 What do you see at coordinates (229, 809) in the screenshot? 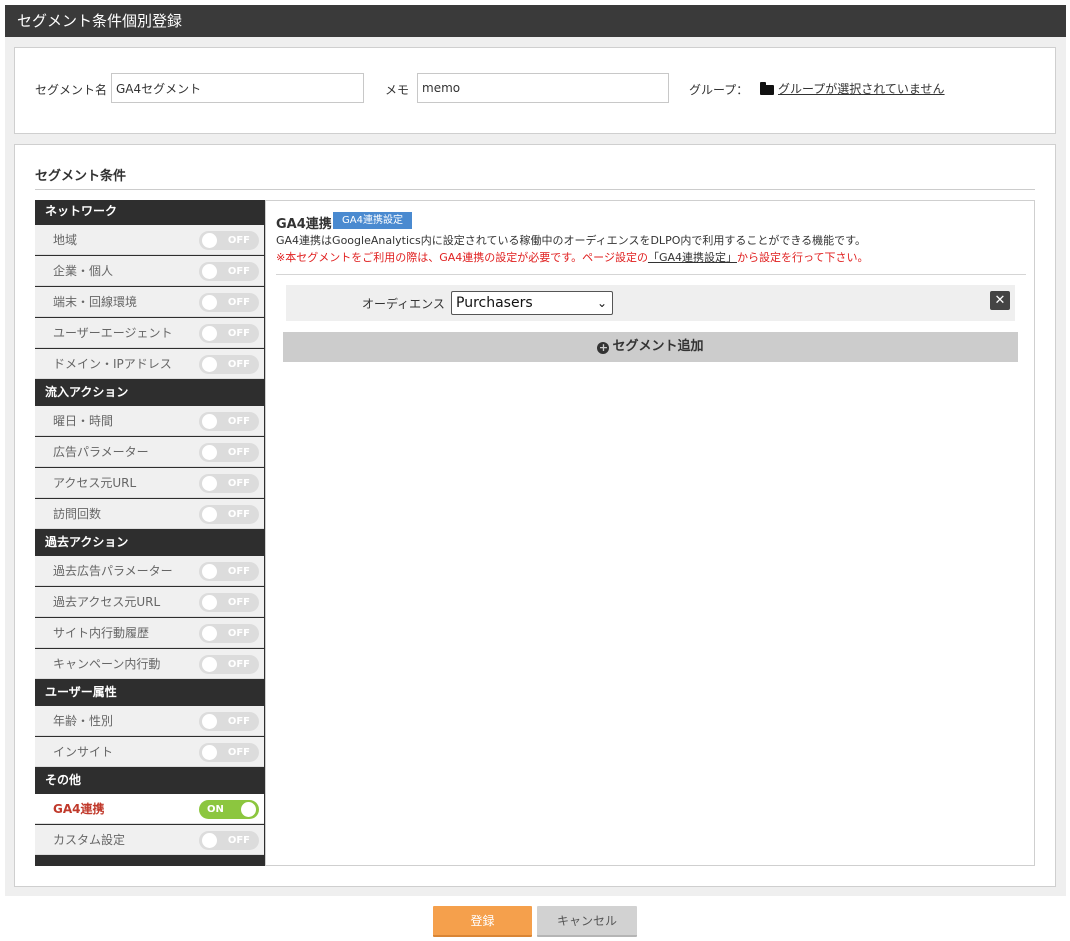
I see `toggle-switch: ON` at bounding box center [229, 809].